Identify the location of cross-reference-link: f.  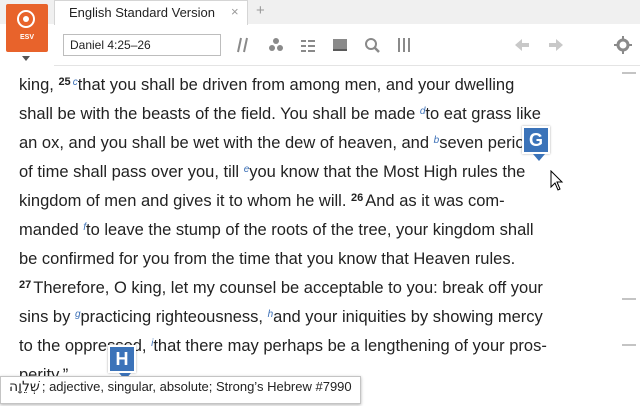
(84, 227).